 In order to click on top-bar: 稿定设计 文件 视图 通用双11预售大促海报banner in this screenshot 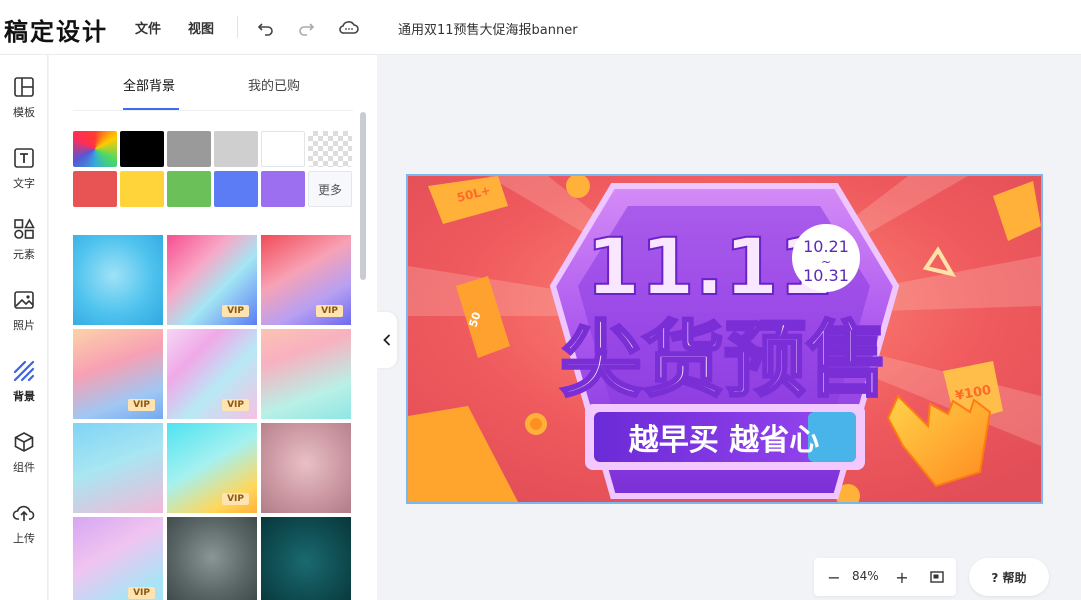, I will do `click(540, 27)`.